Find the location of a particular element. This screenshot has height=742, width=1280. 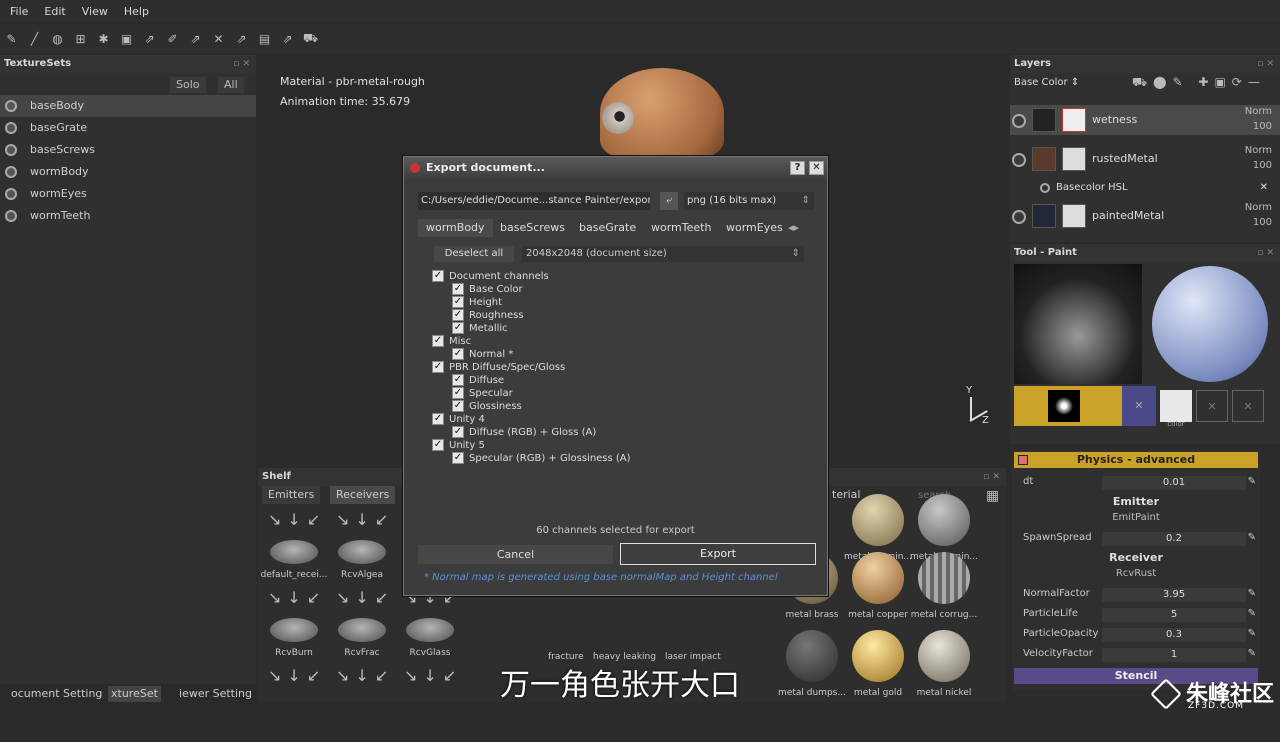

channel-checkbox: ✓ Specular (RGB) + Glossiness (A) is located at coordinates (541, 458).